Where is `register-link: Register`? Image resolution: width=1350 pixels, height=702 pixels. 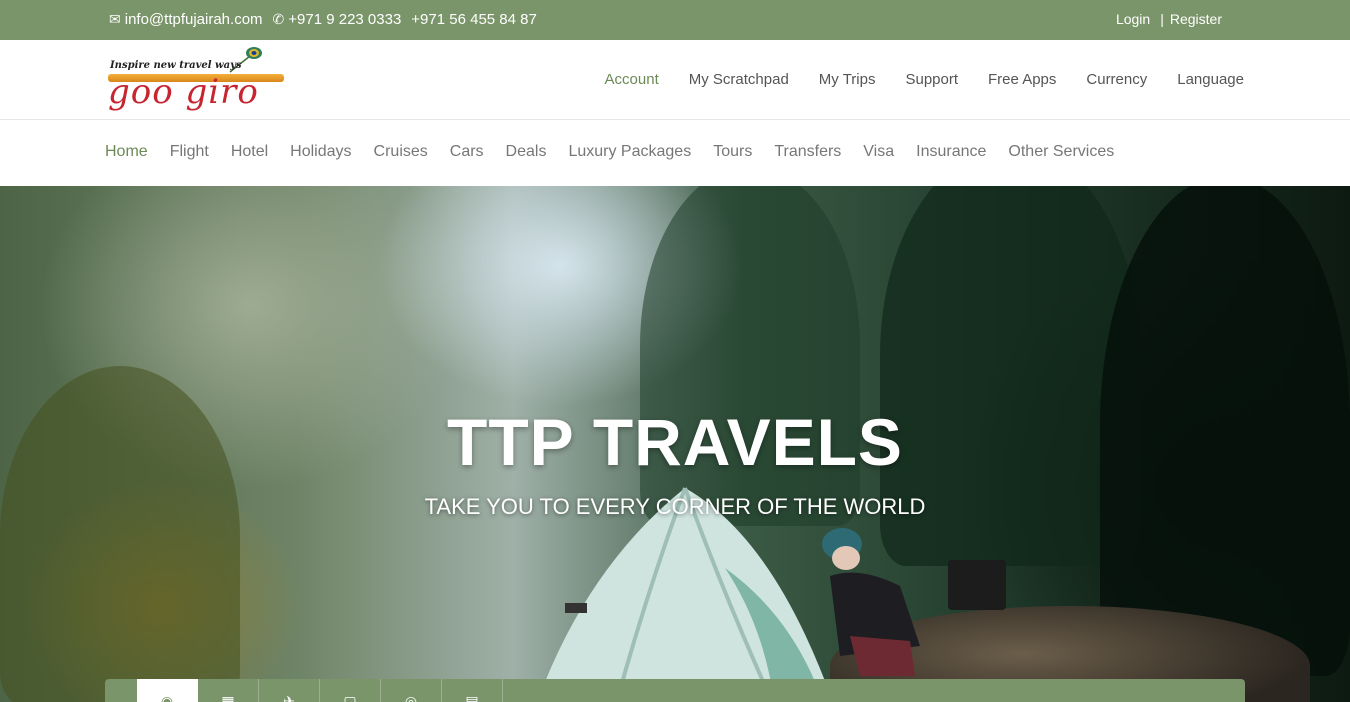
register-link: Register is located at coordinates (1196, 19).